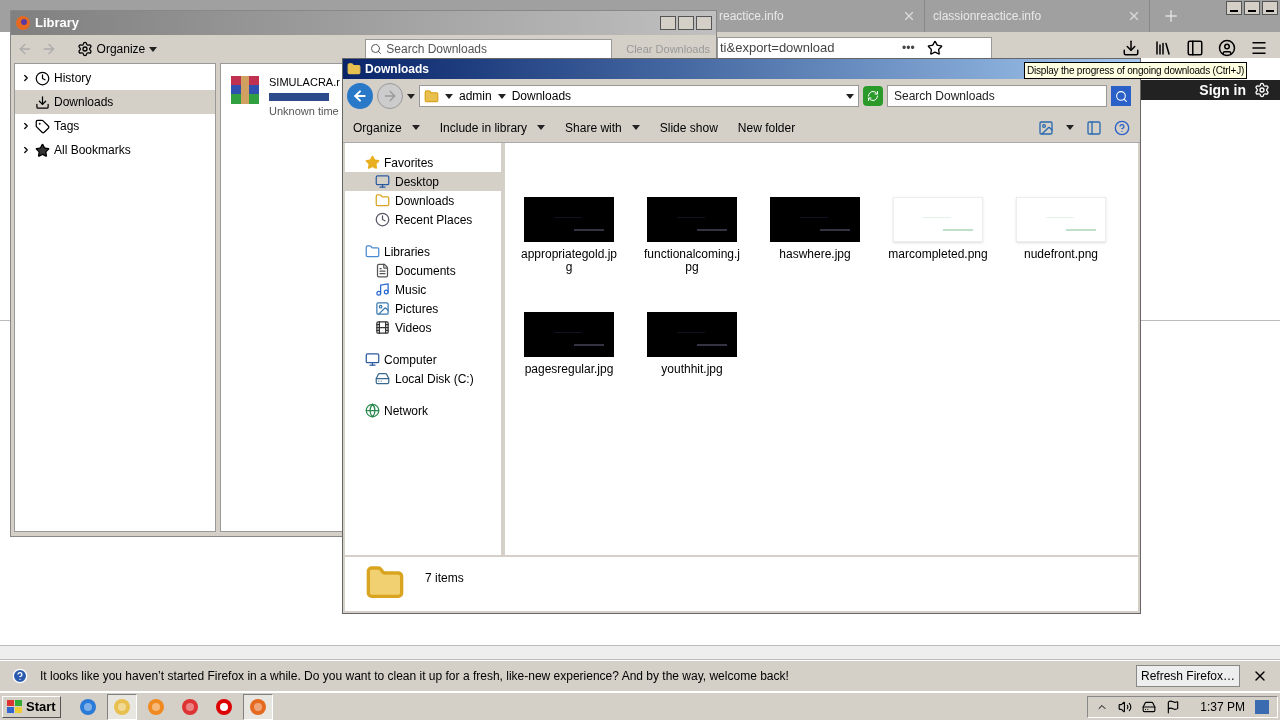 The width and height of the screenshot is (1280, 720). Describe the element at coordinates (569, 235) in the screenshot. I see `file-item: appropriategold.jpg` at that location.